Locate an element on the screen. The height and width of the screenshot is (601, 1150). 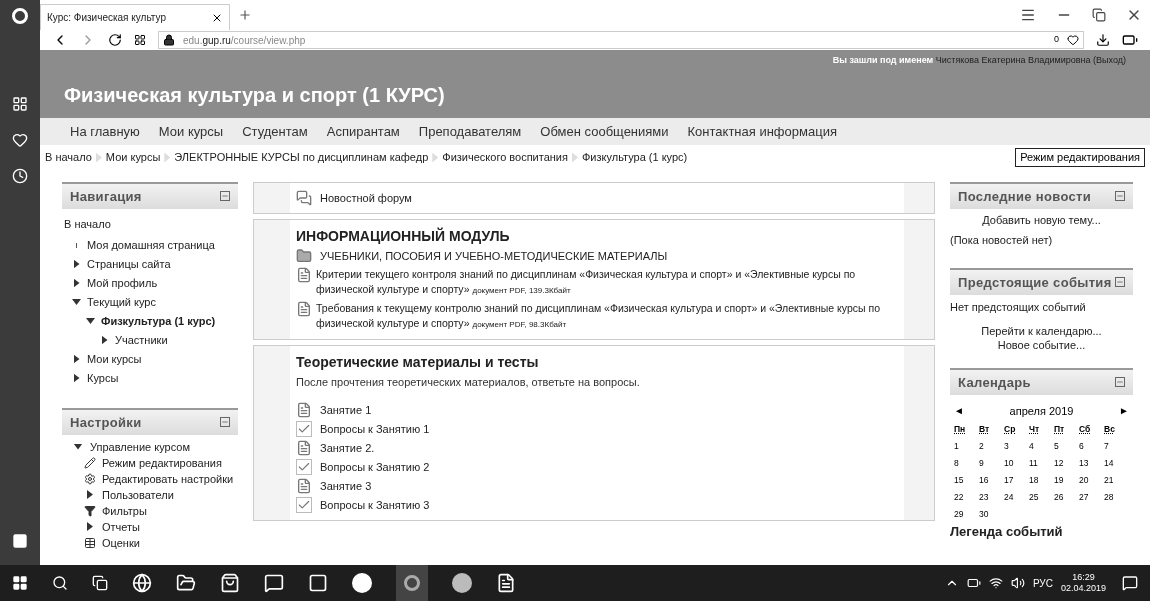
language-indicator: РУС is located at coordinates (1042, 583).